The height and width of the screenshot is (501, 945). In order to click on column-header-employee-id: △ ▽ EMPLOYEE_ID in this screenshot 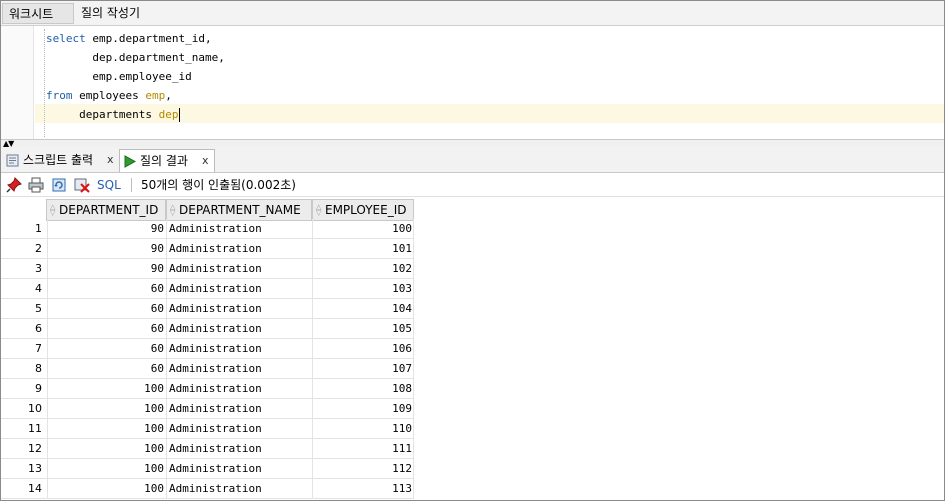, I will do `click(363, 210)`.